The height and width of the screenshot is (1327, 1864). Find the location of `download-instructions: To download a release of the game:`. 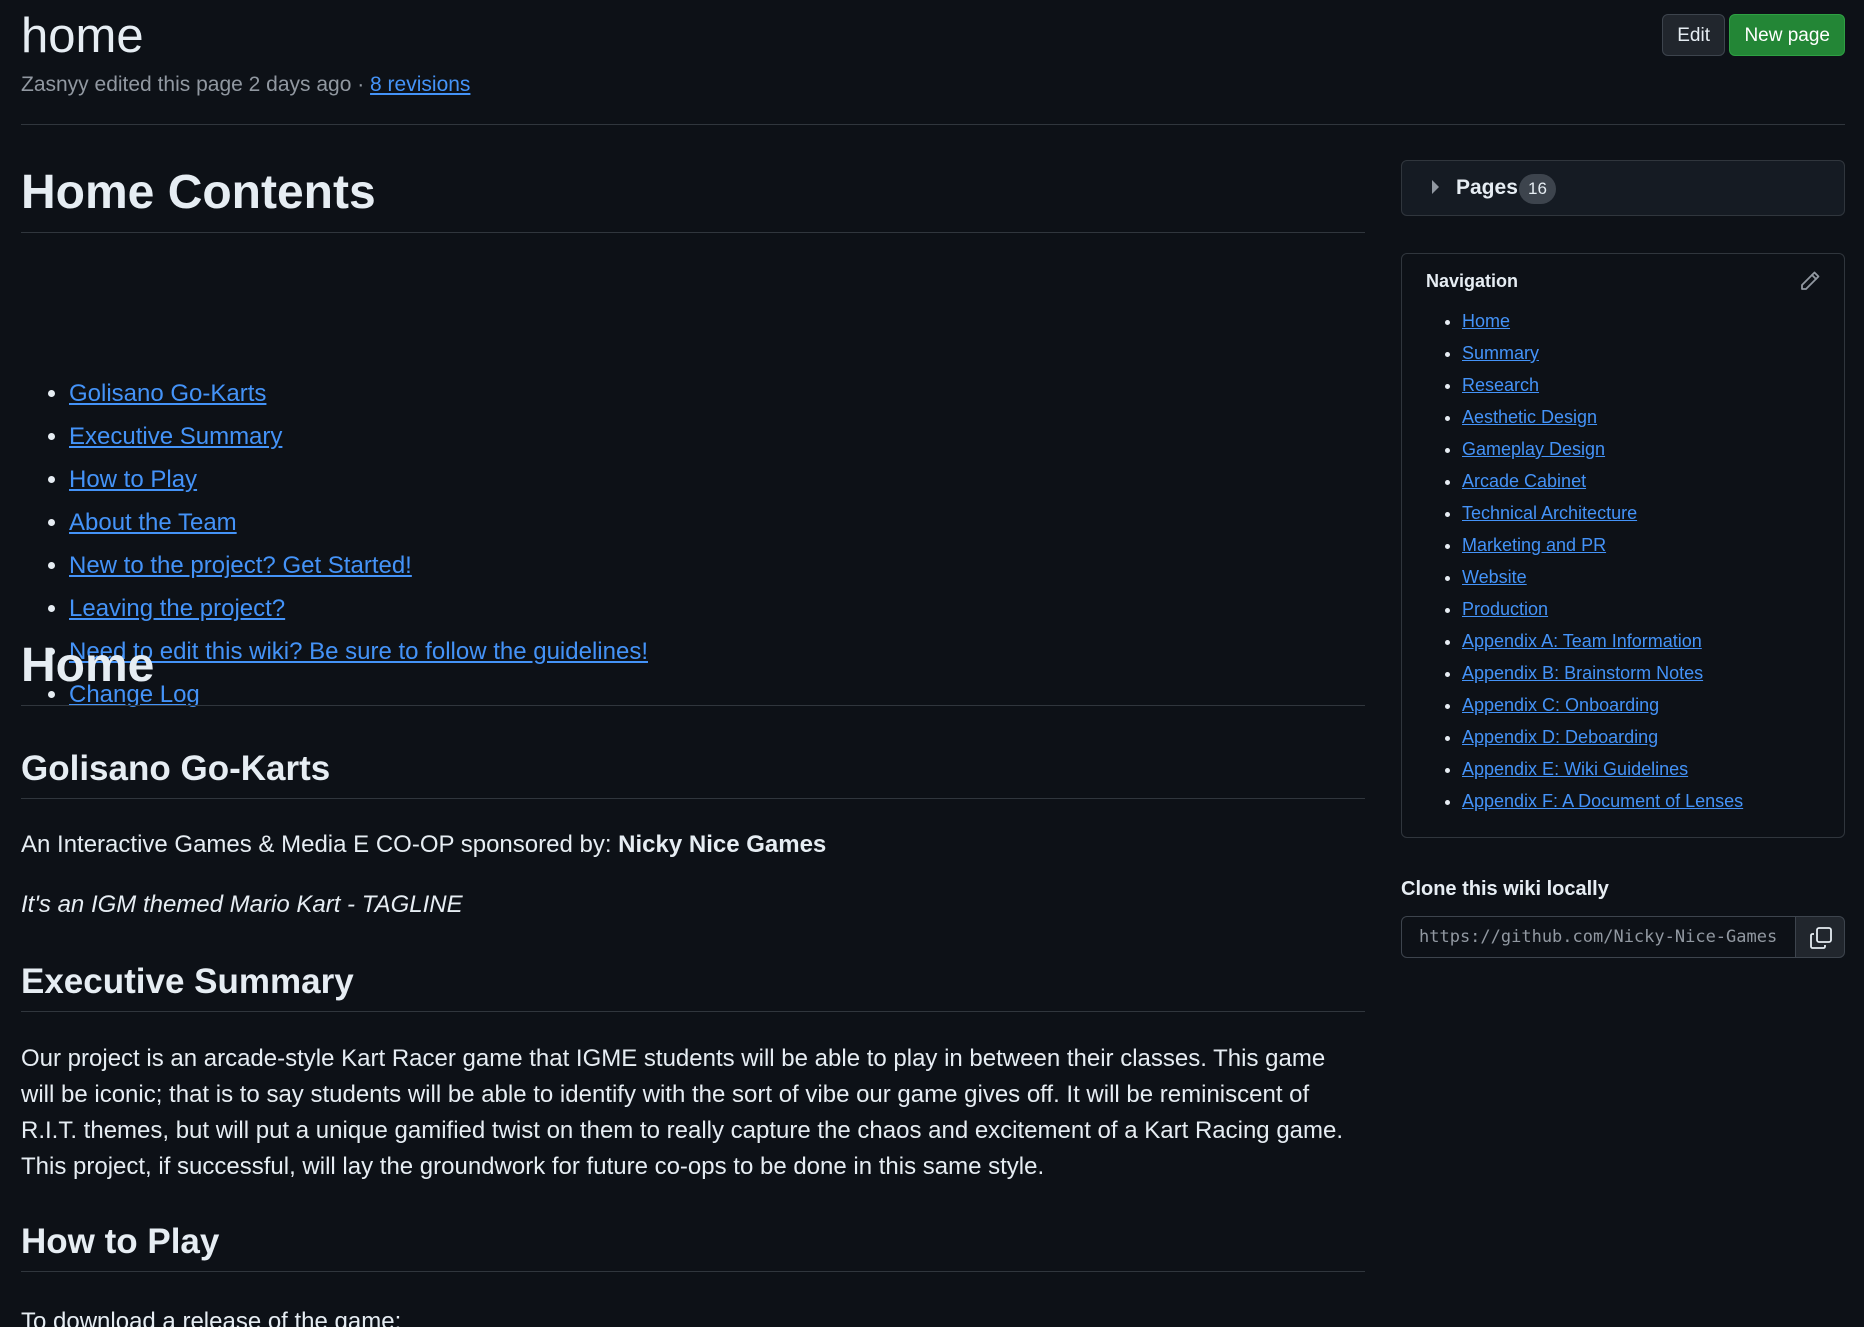

download-instructions: To download a release of the game: is located at coordinates (211, 1317).